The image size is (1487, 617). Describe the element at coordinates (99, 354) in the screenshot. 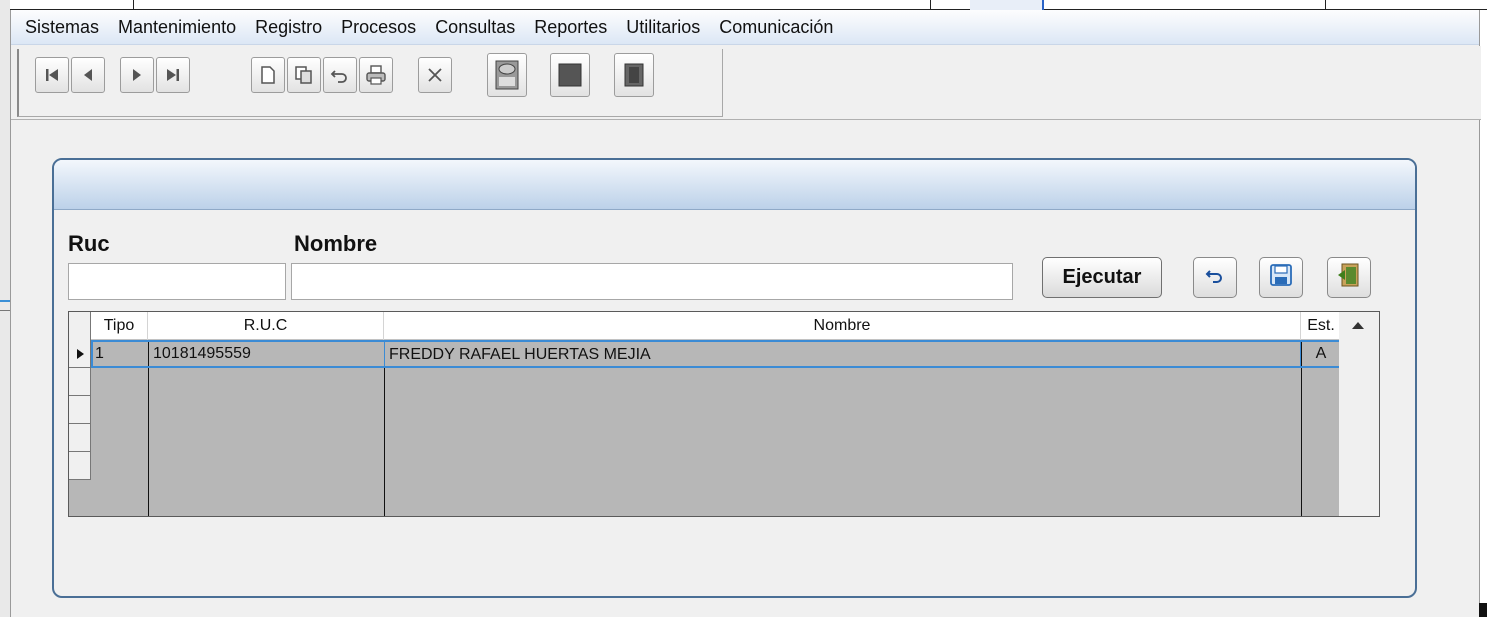

I see `cell-tipo: 1` at that location.